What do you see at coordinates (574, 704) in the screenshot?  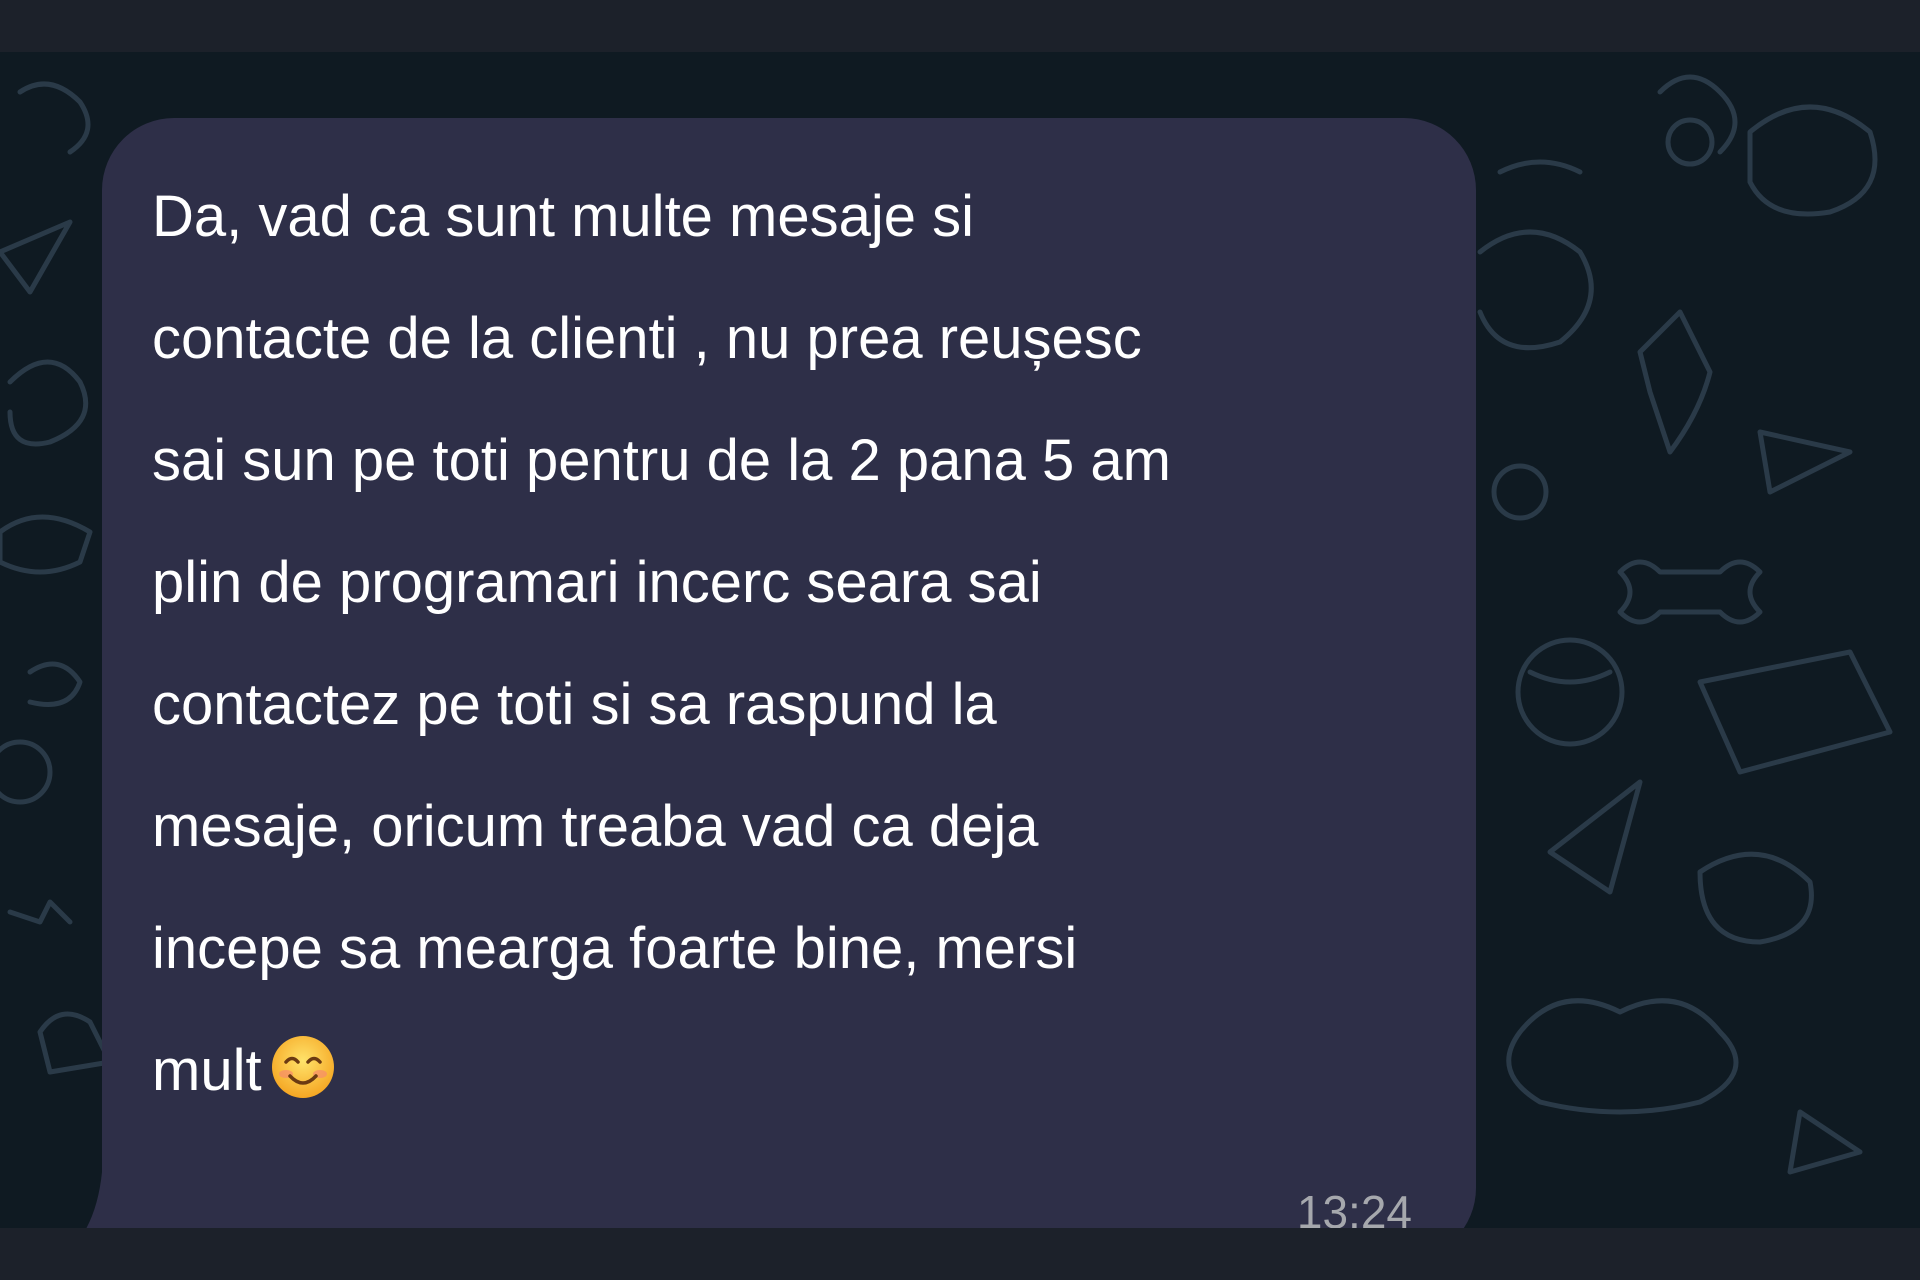 I see `message-line: contactez pe toti si sa raspund la` at bounding box center [574, 704].